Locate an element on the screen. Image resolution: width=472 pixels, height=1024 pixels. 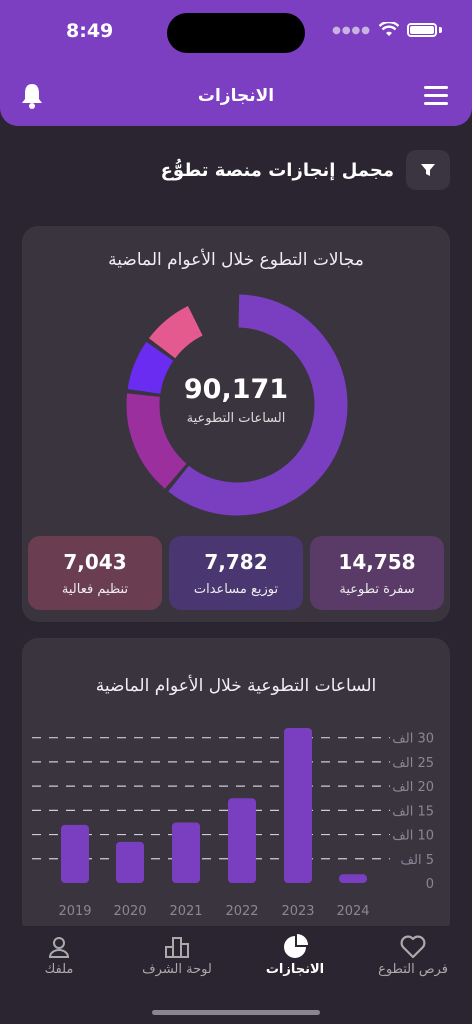
tab-profile: ملفك is located at coordinates (59, 954).